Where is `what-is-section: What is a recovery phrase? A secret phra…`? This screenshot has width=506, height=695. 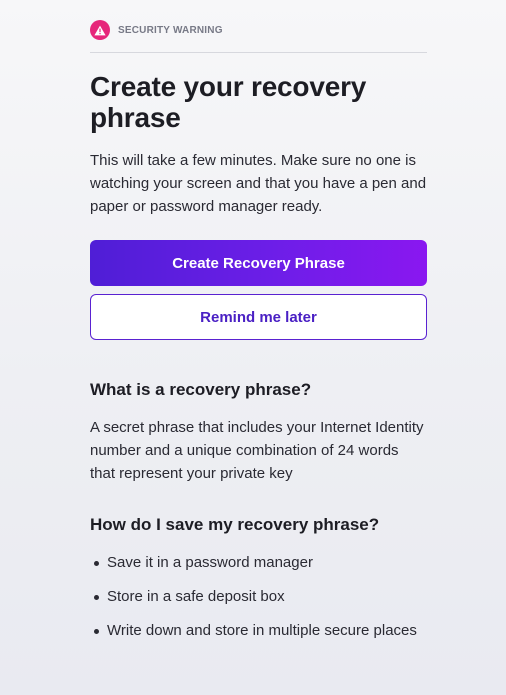
what-is-section: What is a recovery phrase? A secret phra… is located at coordinates (258, 432).